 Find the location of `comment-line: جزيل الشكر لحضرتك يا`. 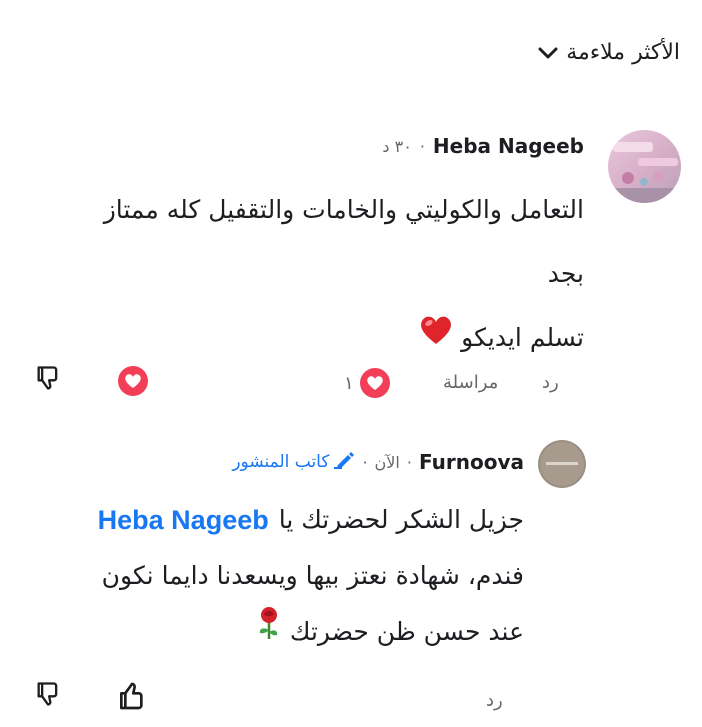

comment-line: جزيل الشكر لحضرتك يا is located at coordinates (401, 519).